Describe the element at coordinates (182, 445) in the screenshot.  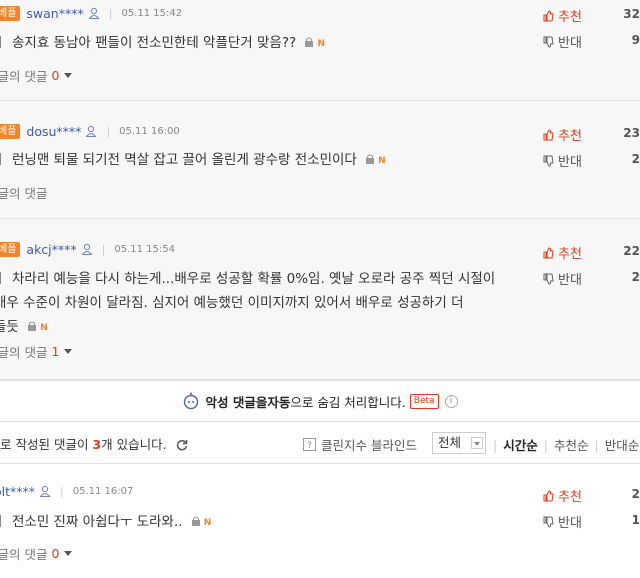
I see `refresh-icon` at that location.